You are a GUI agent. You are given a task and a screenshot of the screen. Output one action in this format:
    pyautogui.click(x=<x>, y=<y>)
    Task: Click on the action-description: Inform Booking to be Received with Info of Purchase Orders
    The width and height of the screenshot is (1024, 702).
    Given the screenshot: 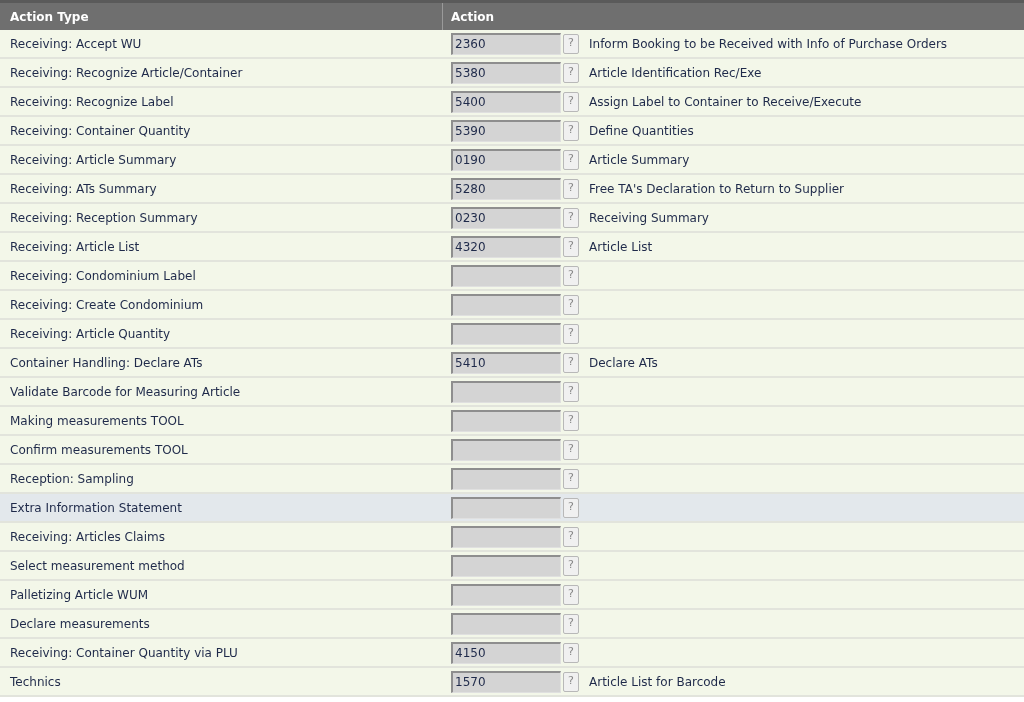 What is the action you would take?
    pyautogui.click(x=768, y=44)
    